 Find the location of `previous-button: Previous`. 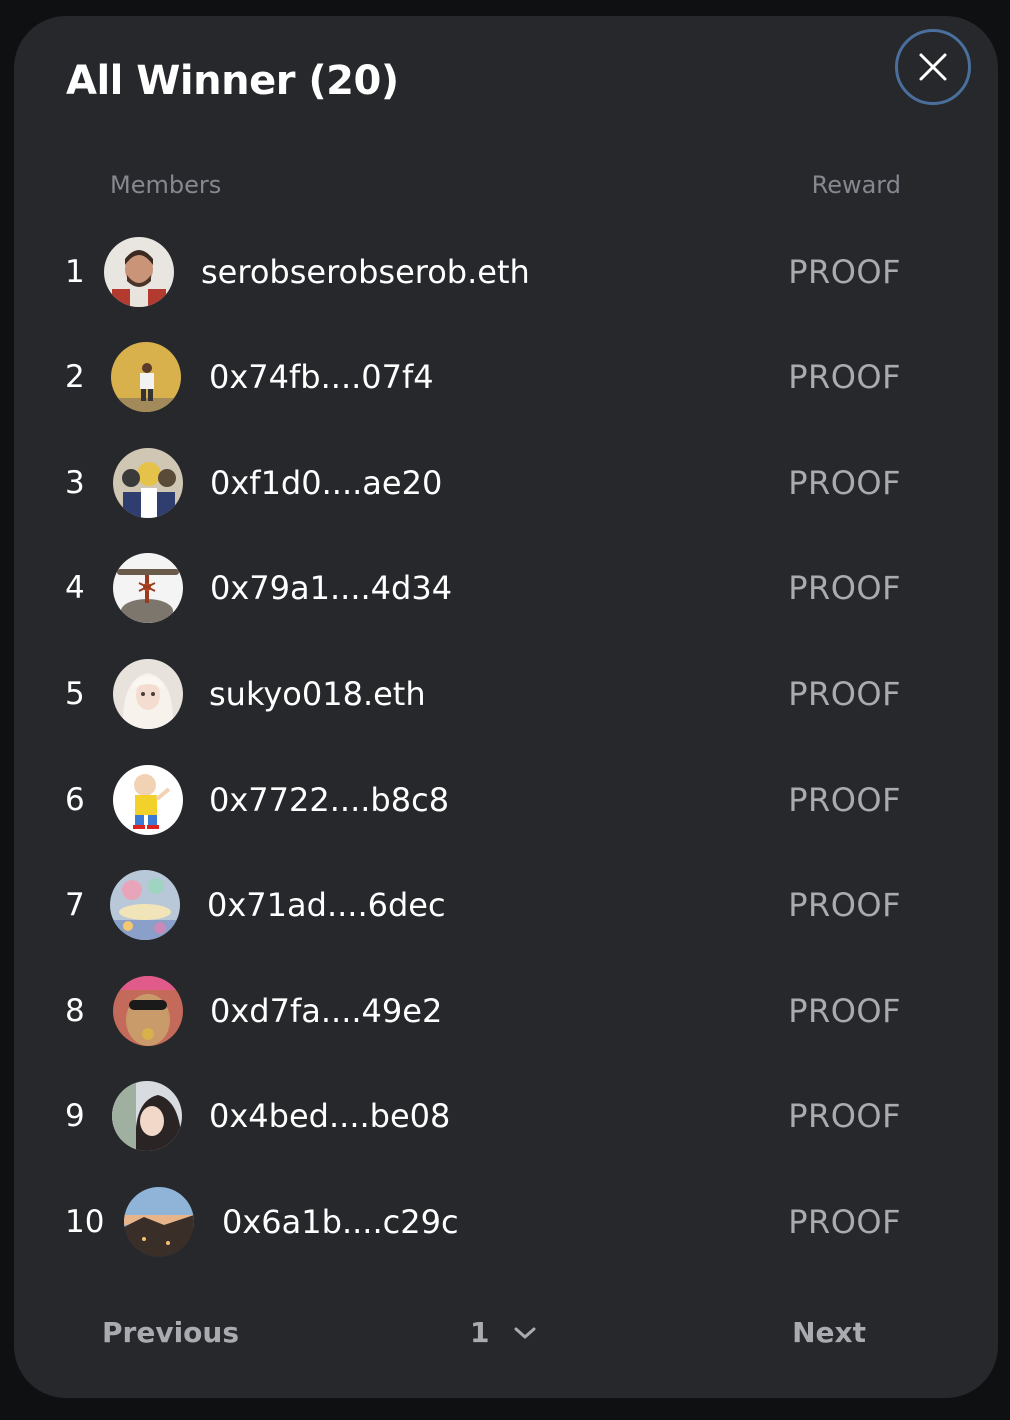

previous-button: Previous is located at coordinates (170, 1332).